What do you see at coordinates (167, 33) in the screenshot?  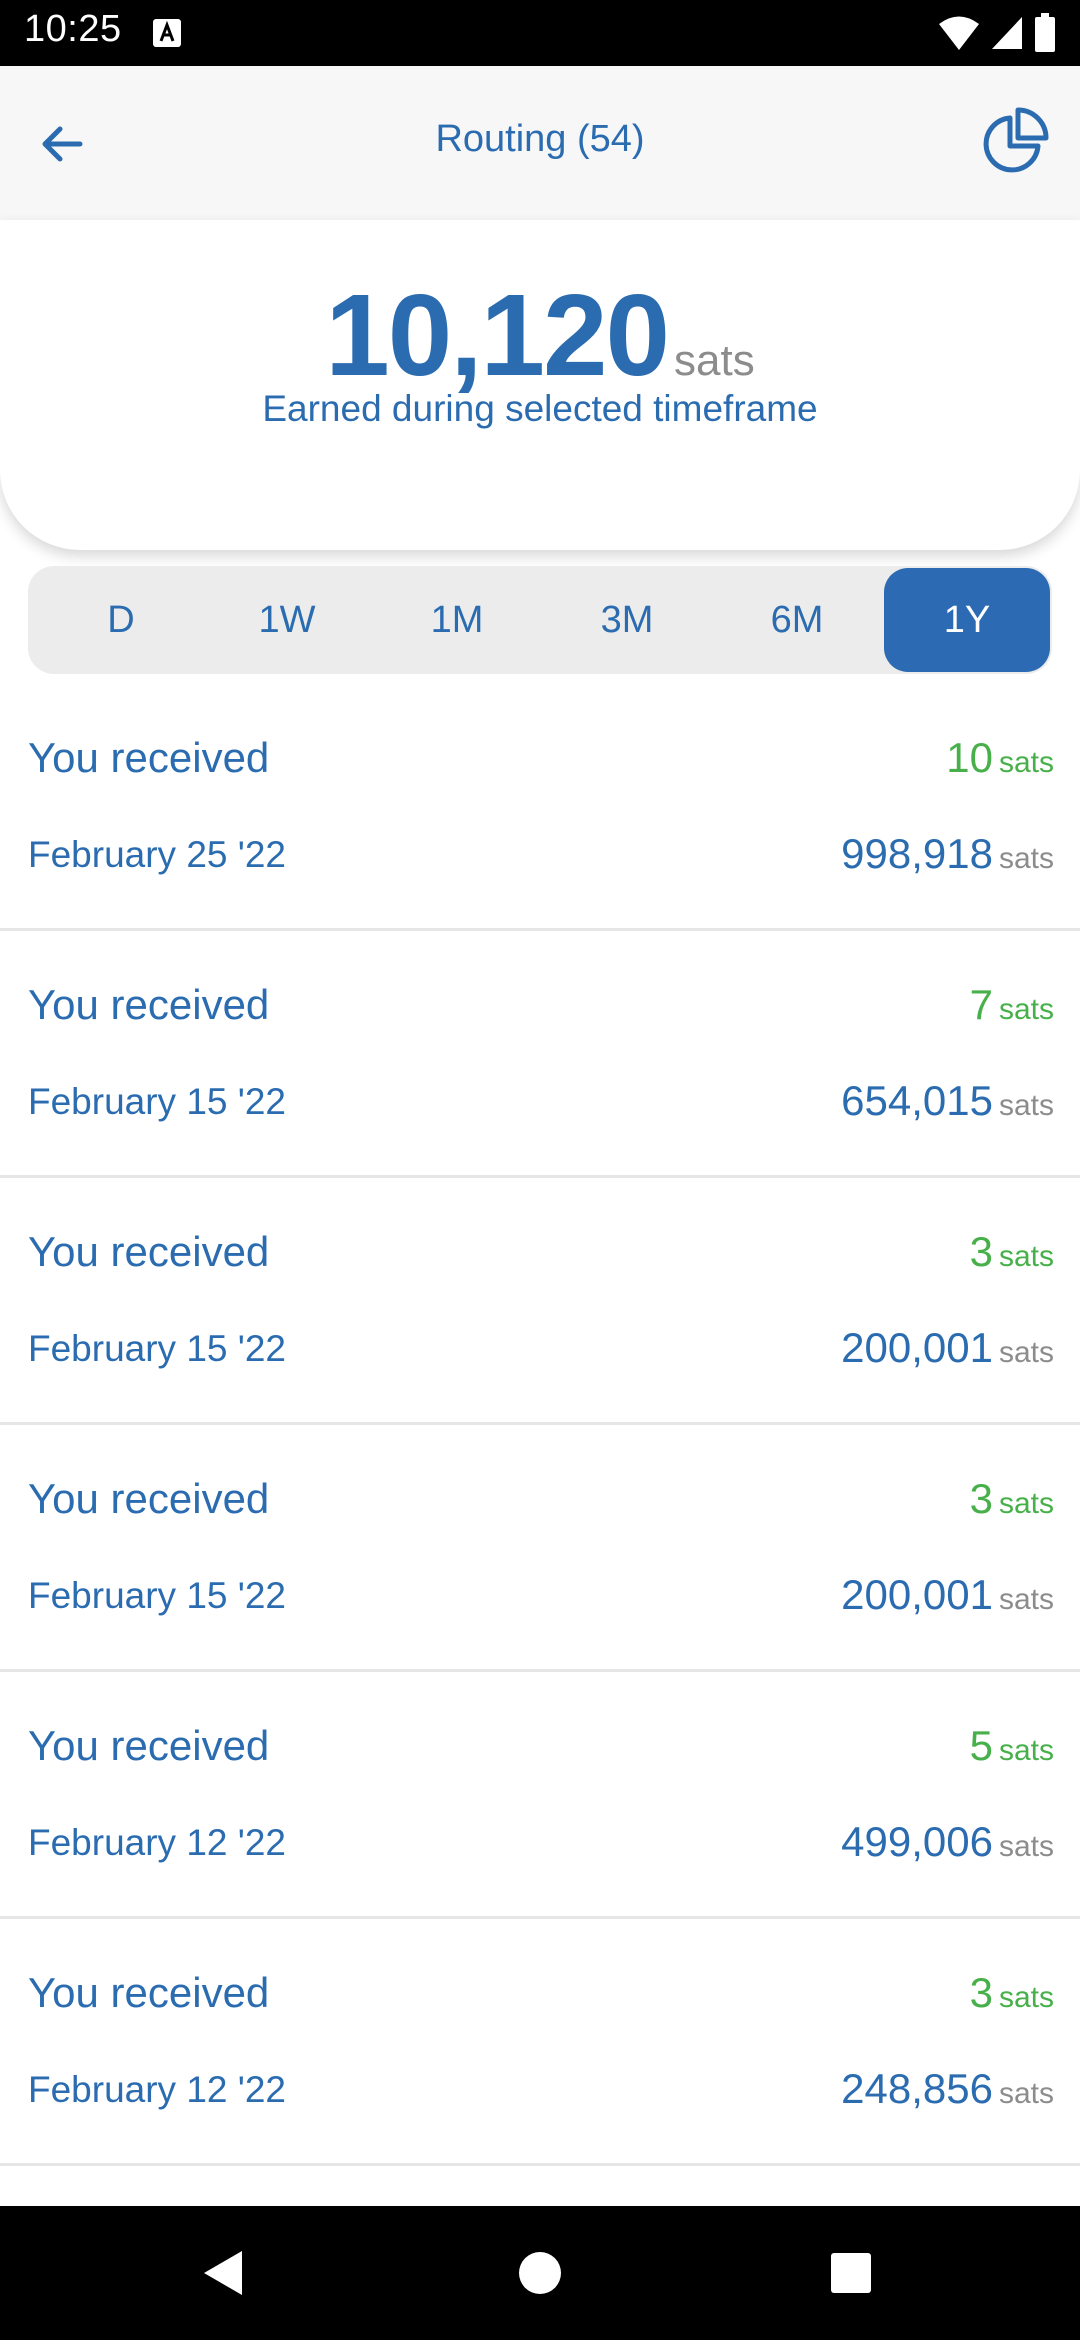 I see `a-notification-icon` at bounding box center [167, 33].